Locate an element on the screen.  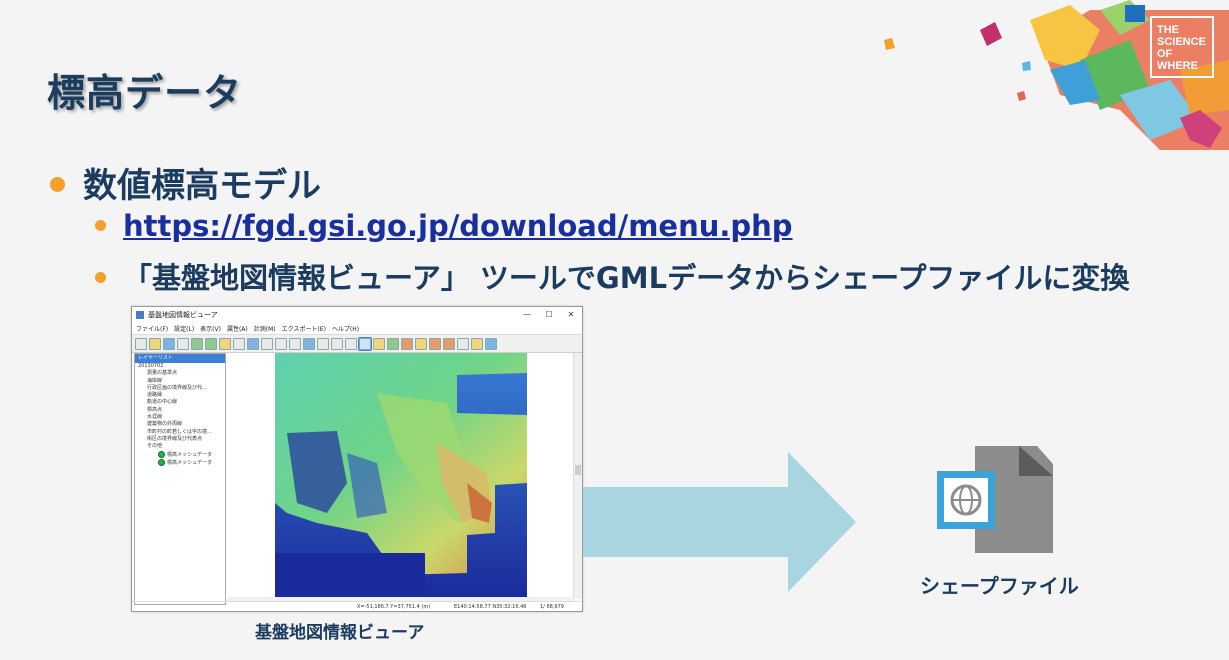
print-preview-icon is located at coordinates (239, 343).